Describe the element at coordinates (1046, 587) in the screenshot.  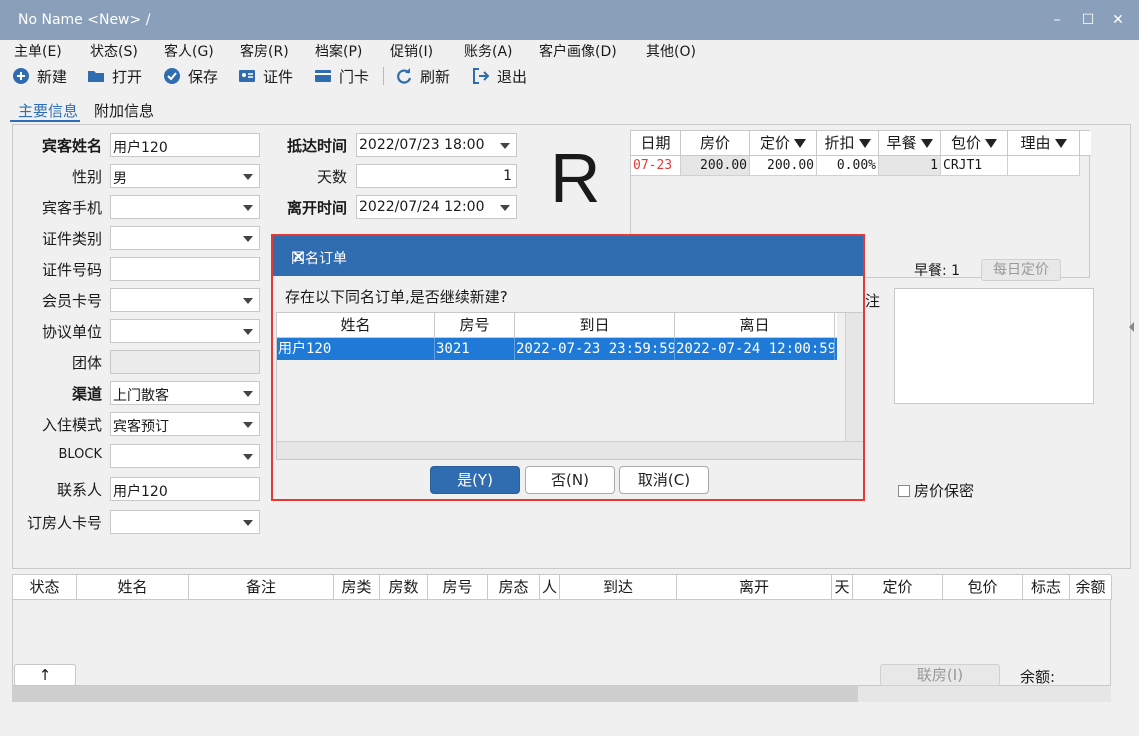
I see `col-flag: 标志` at that location.